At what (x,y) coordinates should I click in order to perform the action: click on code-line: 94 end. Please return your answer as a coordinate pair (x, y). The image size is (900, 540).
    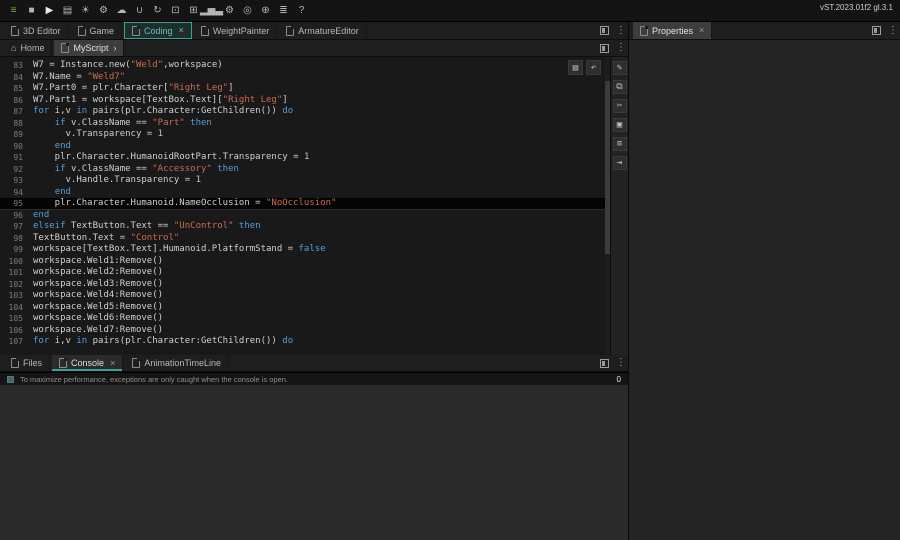
    Looking at the image, I should click on (305, 193).